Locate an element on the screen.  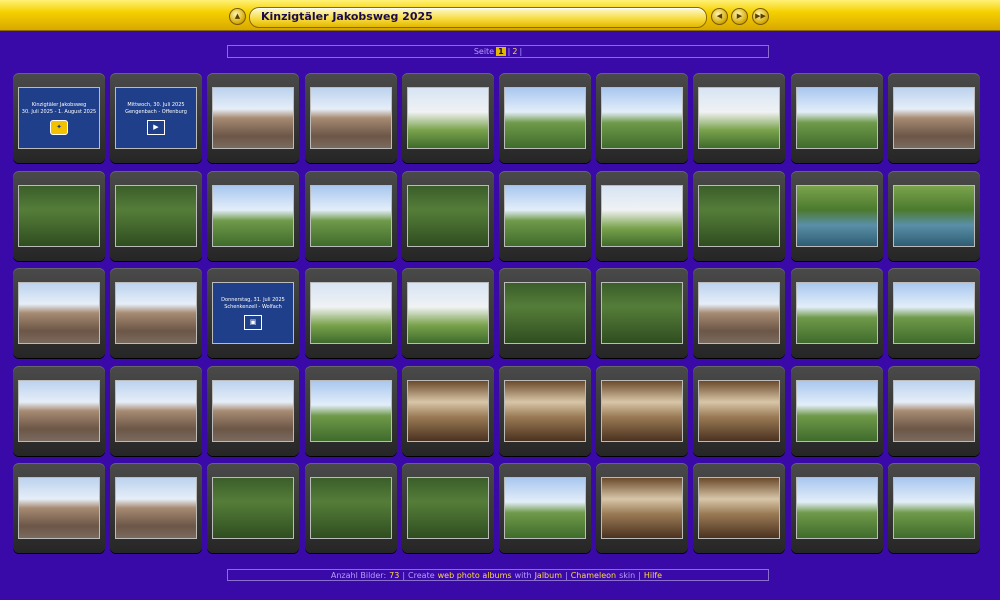
thumbnail-forest-path is located at coordinates (253, 508).